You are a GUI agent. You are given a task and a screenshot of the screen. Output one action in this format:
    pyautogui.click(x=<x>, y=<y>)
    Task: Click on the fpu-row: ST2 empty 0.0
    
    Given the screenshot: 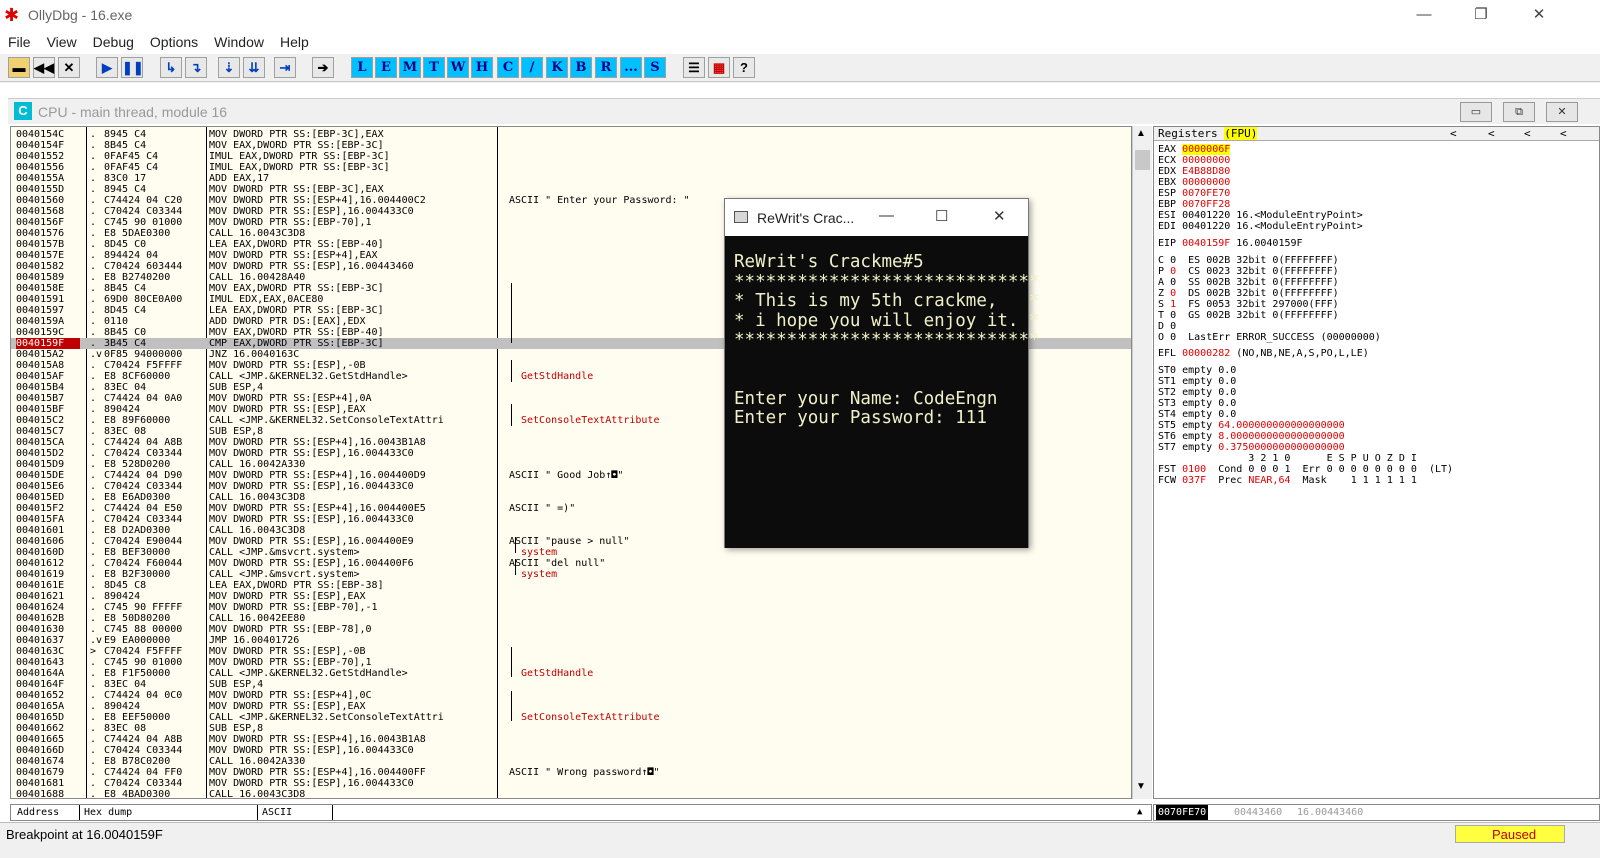 What is the action you would take?
    pyautogui.click(x=1197, y=392)
    